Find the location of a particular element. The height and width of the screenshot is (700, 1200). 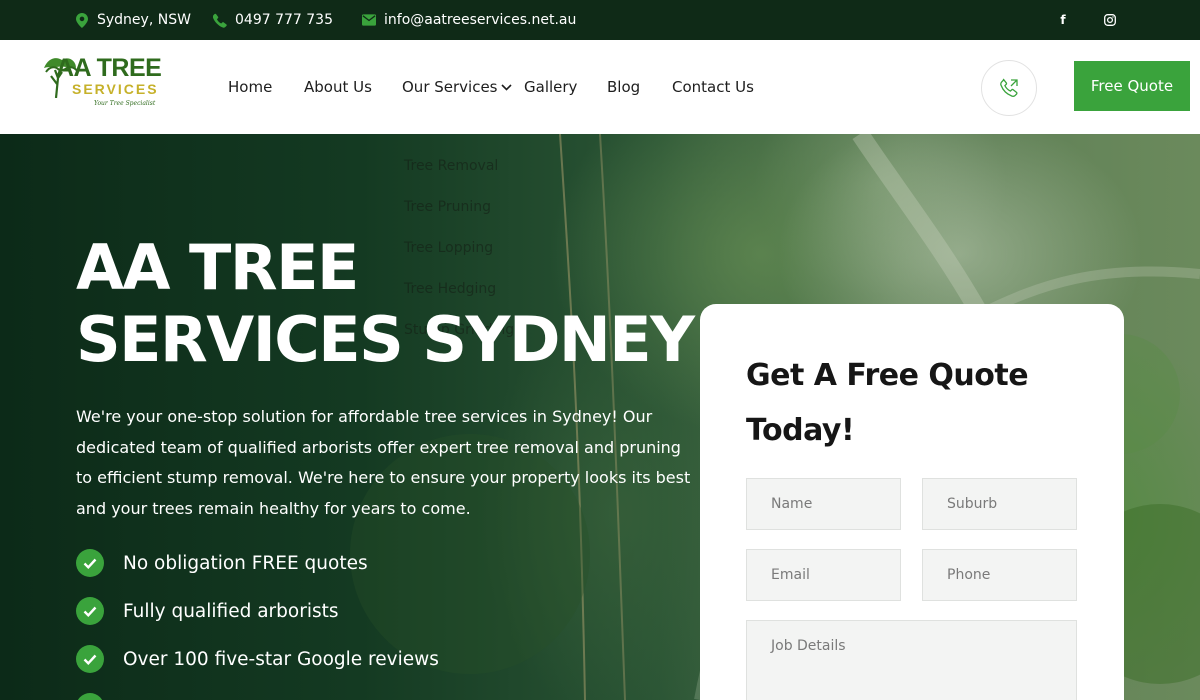

name-input: Name is located at coordinates (823, 504).